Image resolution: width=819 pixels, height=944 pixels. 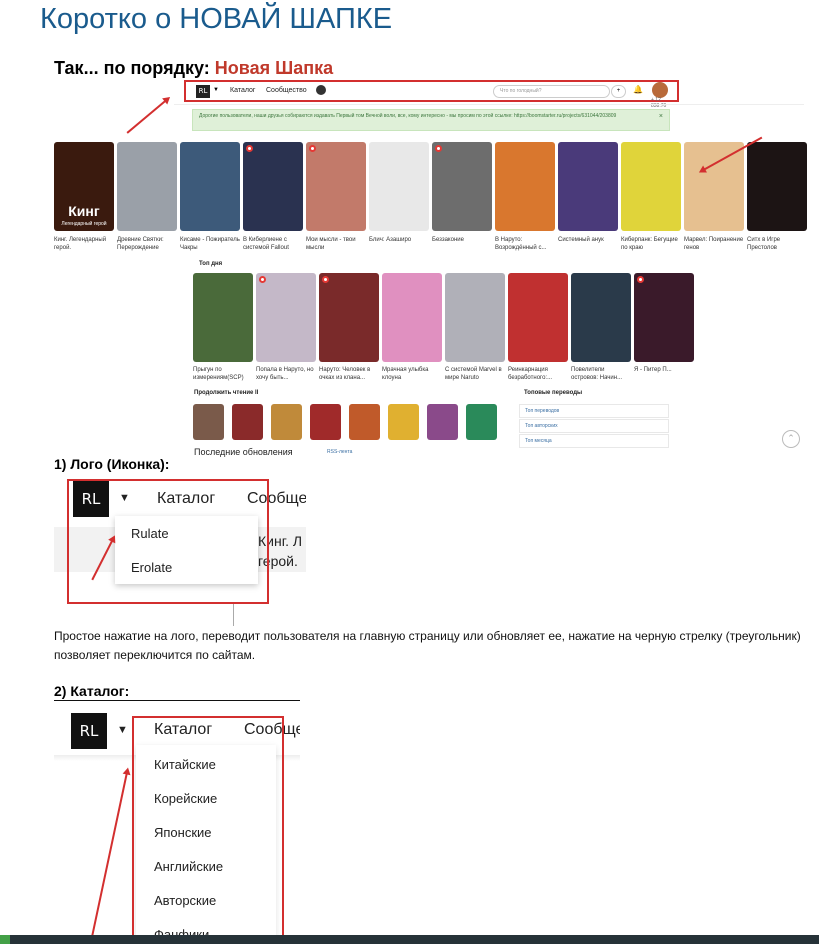 What do you see at coordinates (148, 244) in the screenshot?
I see `book-title: Древние Святки: Перерождение` at bounding box center [148, 244].